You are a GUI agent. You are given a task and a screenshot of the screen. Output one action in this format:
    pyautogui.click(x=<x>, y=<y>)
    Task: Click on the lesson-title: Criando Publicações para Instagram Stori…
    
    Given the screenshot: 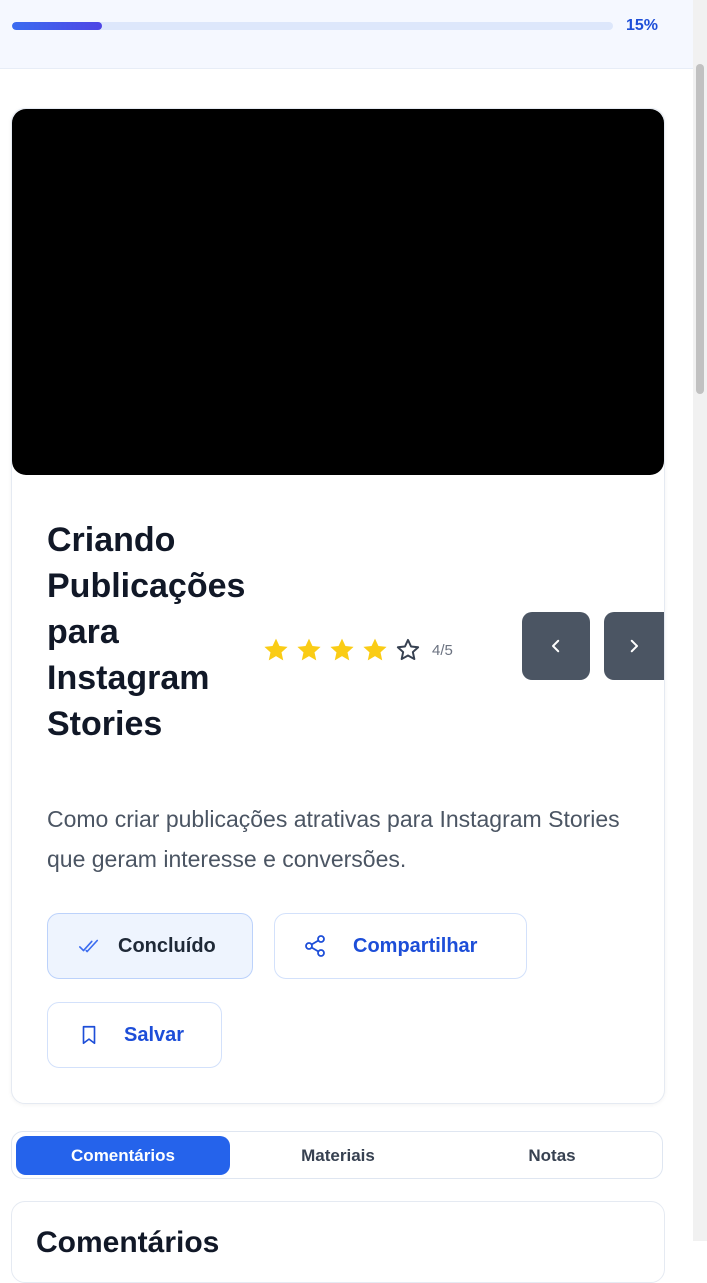 What is the action you would take?
    pyautogui.click(x=146, y=632)
    